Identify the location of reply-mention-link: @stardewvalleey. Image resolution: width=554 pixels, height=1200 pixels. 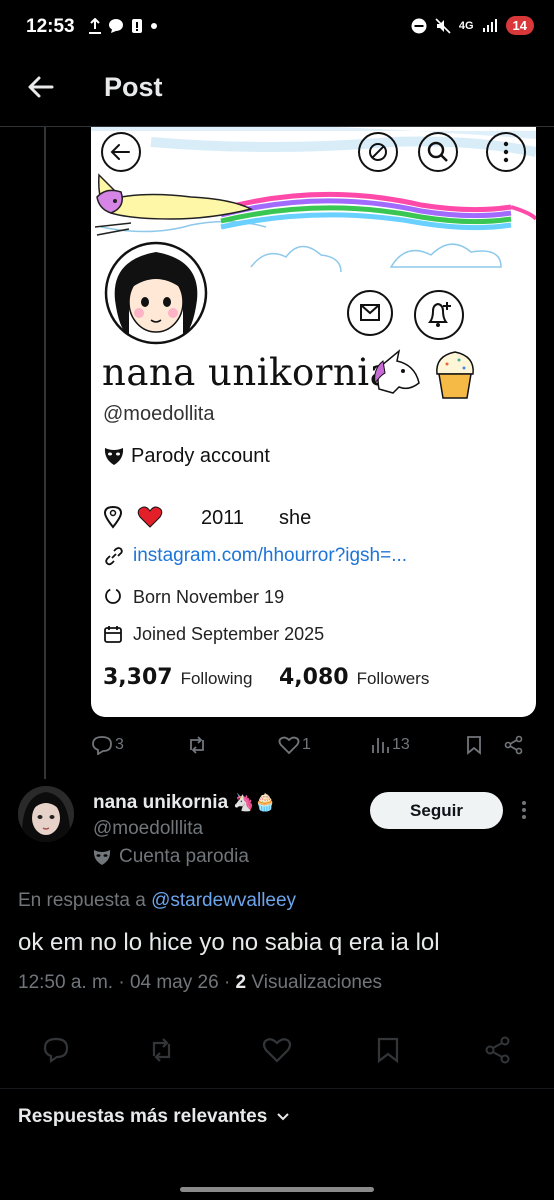
(223, 900).